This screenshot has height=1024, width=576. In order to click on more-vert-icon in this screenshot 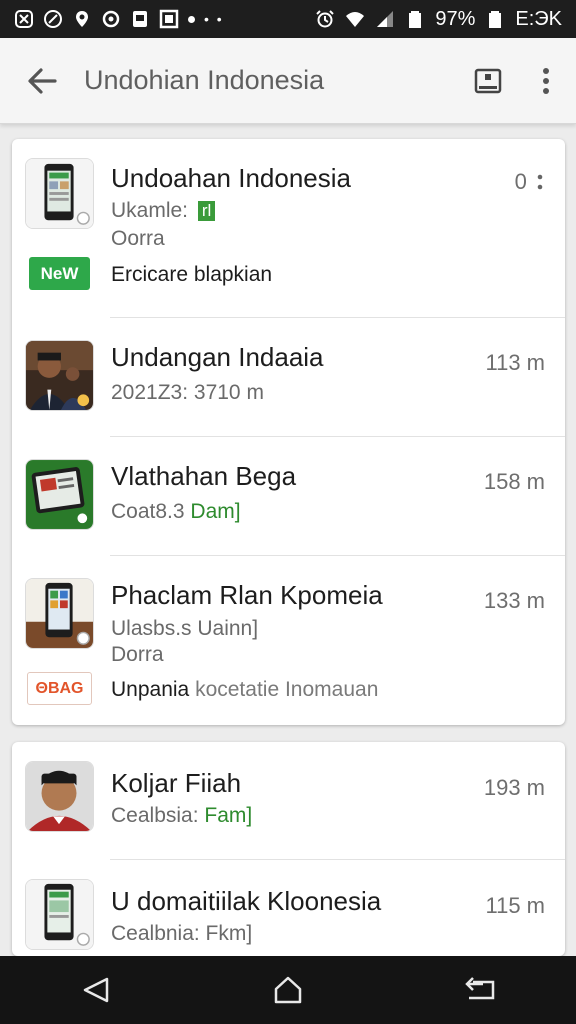, I will do `click(546, 80)`.